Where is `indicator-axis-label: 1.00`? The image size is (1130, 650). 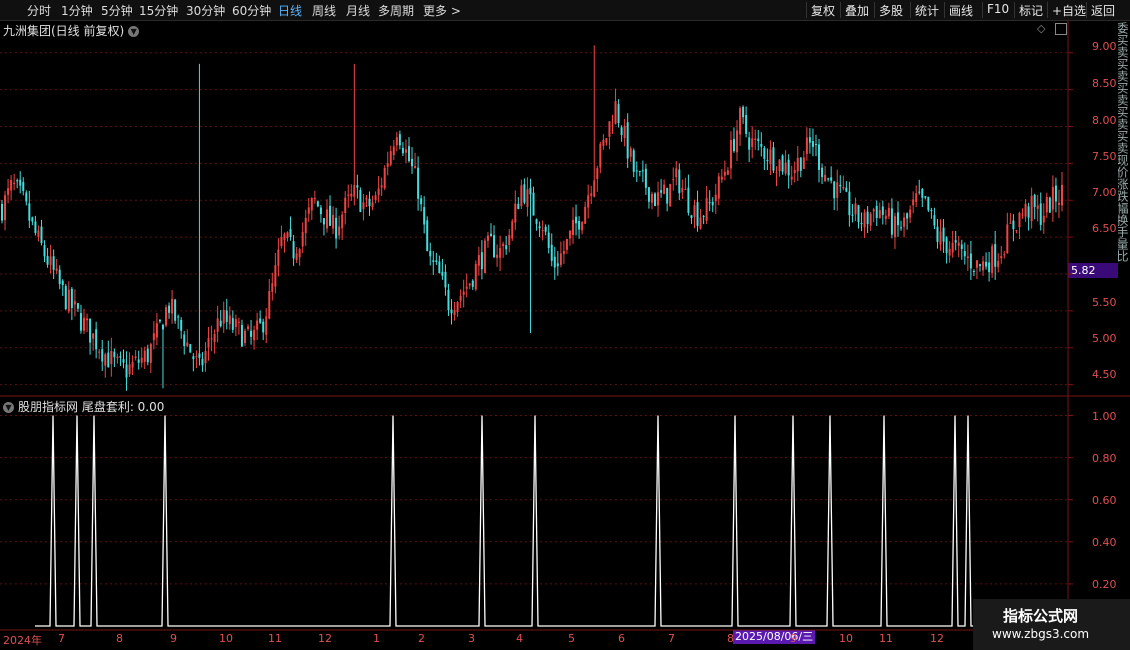
indicator-axis-label: 1.00 is located at coordinates (1104, 416).